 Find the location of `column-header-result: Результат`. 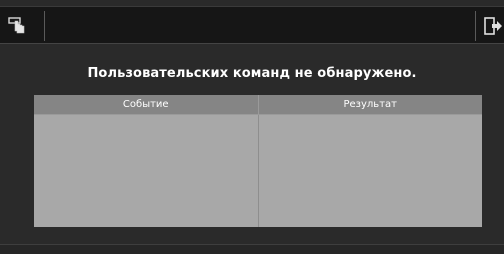

column-header-result: Результат is located at coordinates (369, 105).